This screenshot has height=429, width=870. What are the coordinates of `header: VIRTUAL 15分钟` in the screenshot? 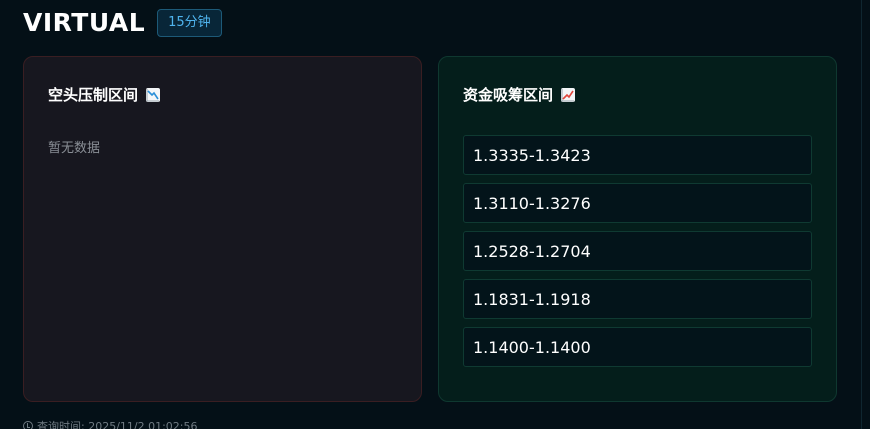 It's located at (122, 22).